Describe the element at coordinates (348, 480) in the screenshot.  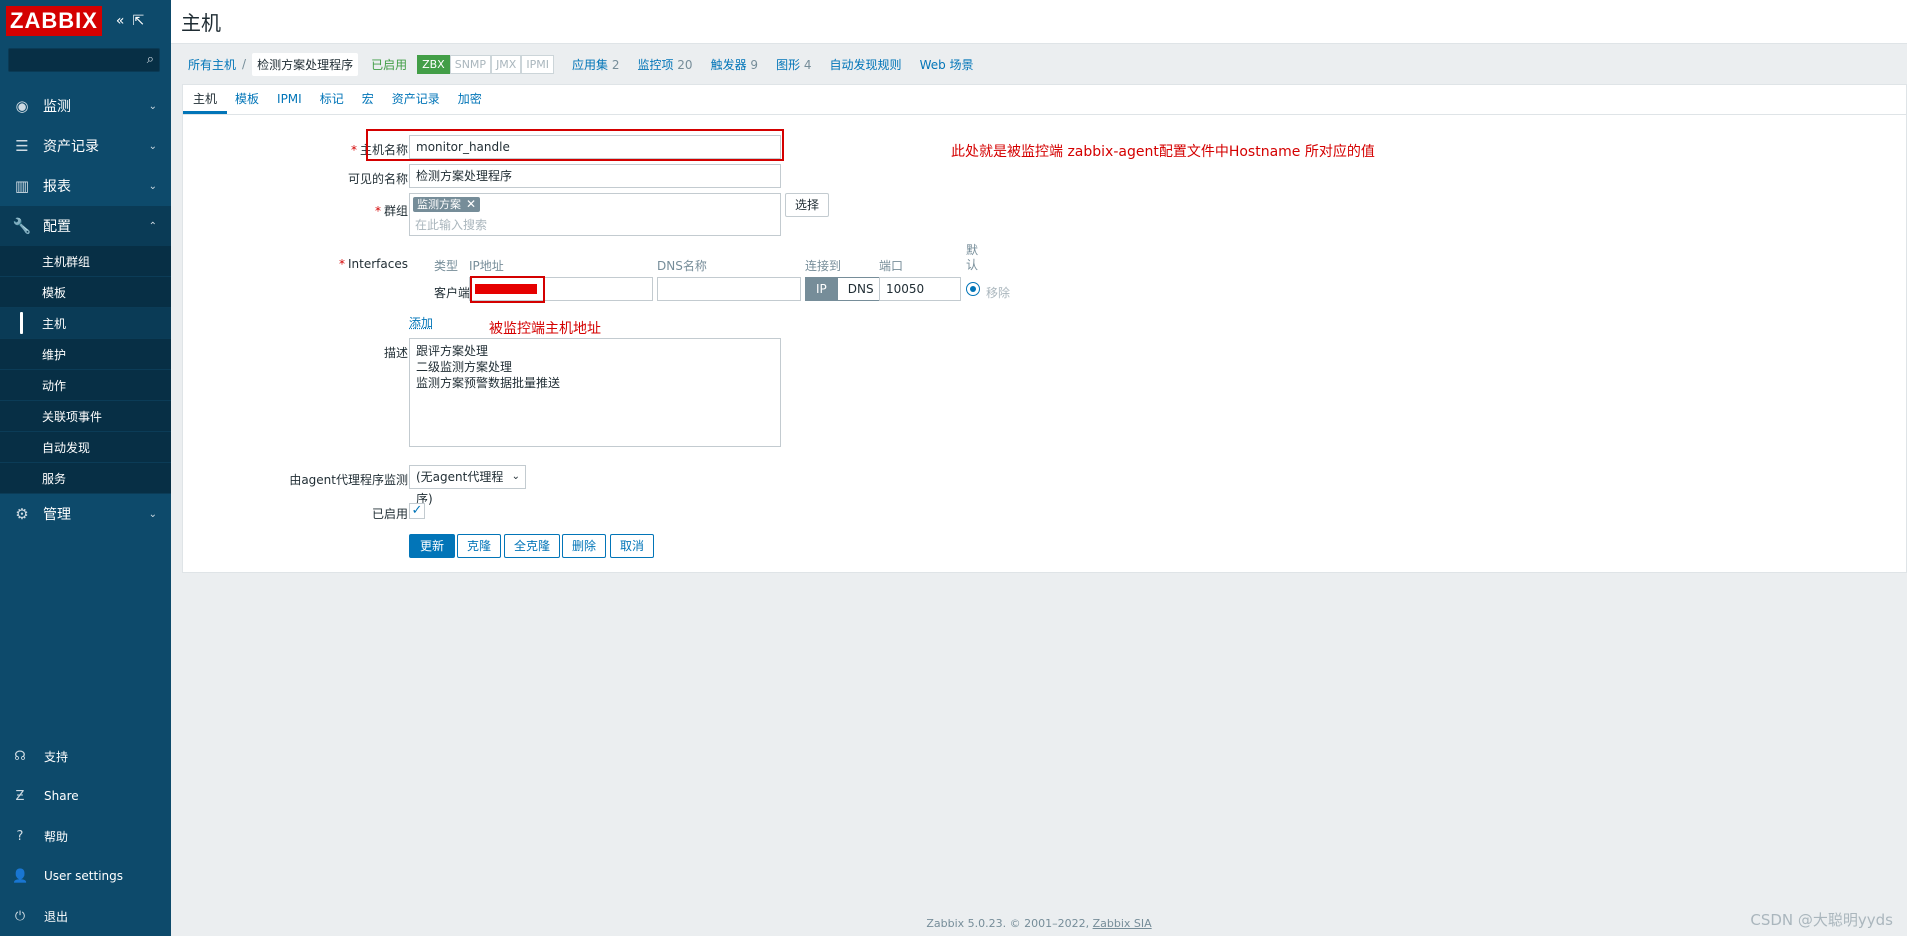
I see `proxy-label: 由agent代理程序监测` at that location.